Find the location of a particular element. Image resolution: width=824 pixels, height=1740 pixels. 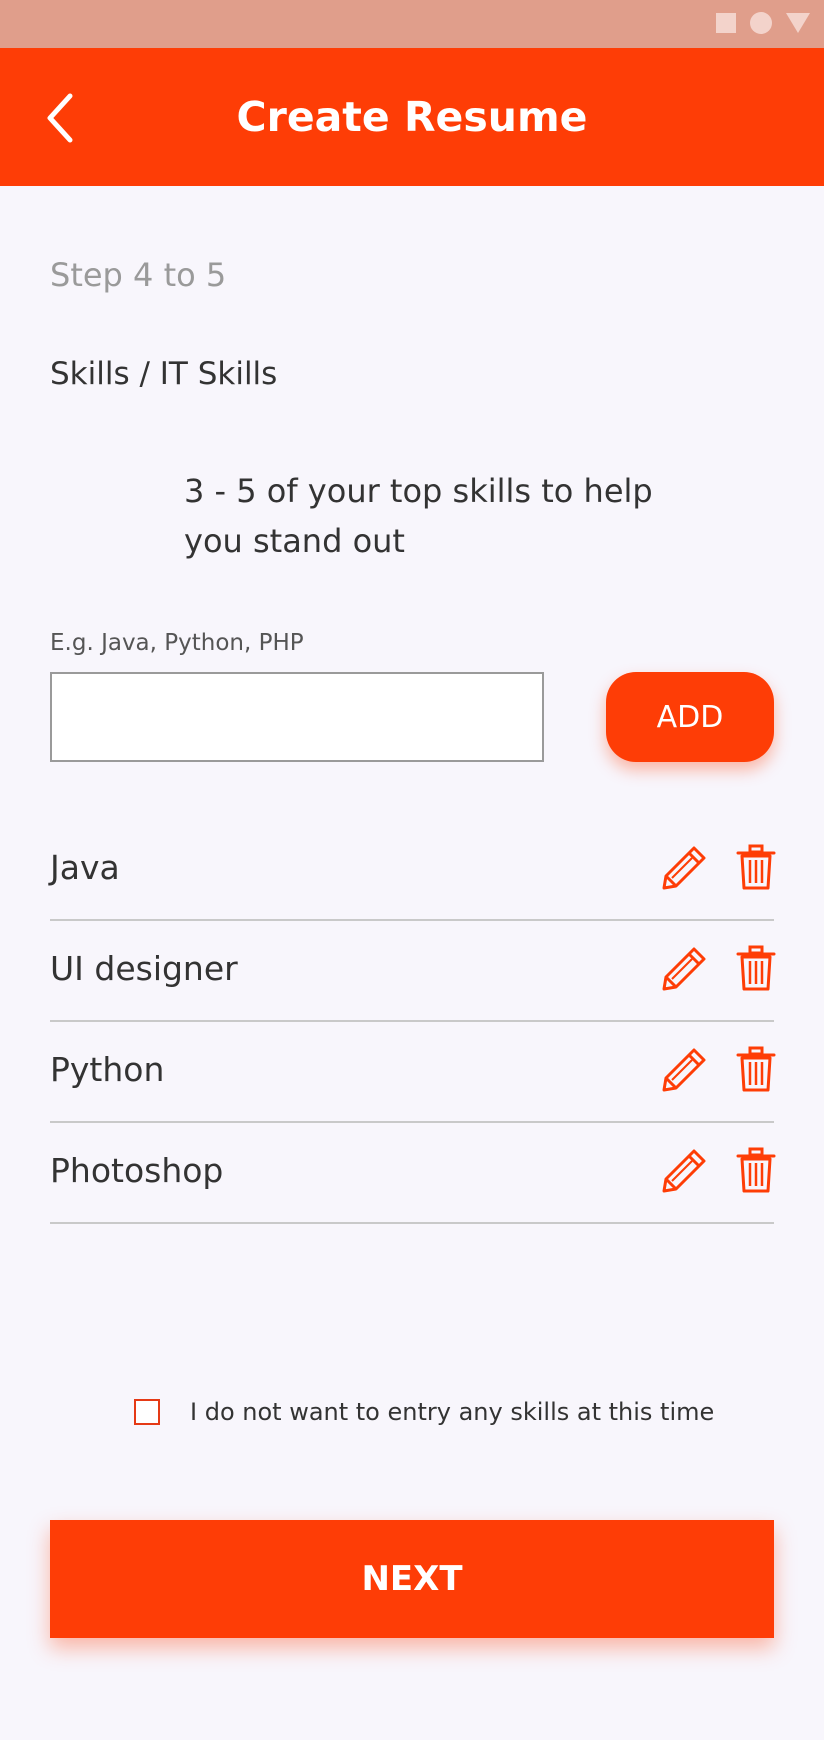

circle-icon is located at coordinates (761, 23).